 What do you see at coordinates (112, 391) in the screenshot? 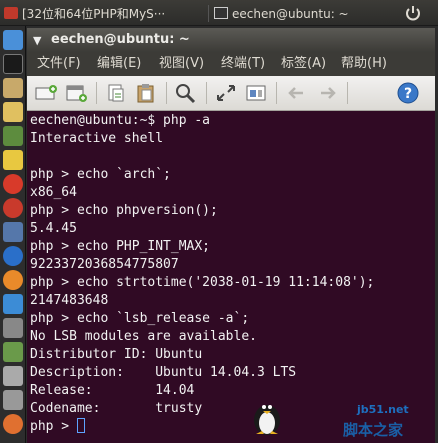
I see `terminal-line: Release: 14.04` at bounding box center [112, 391].